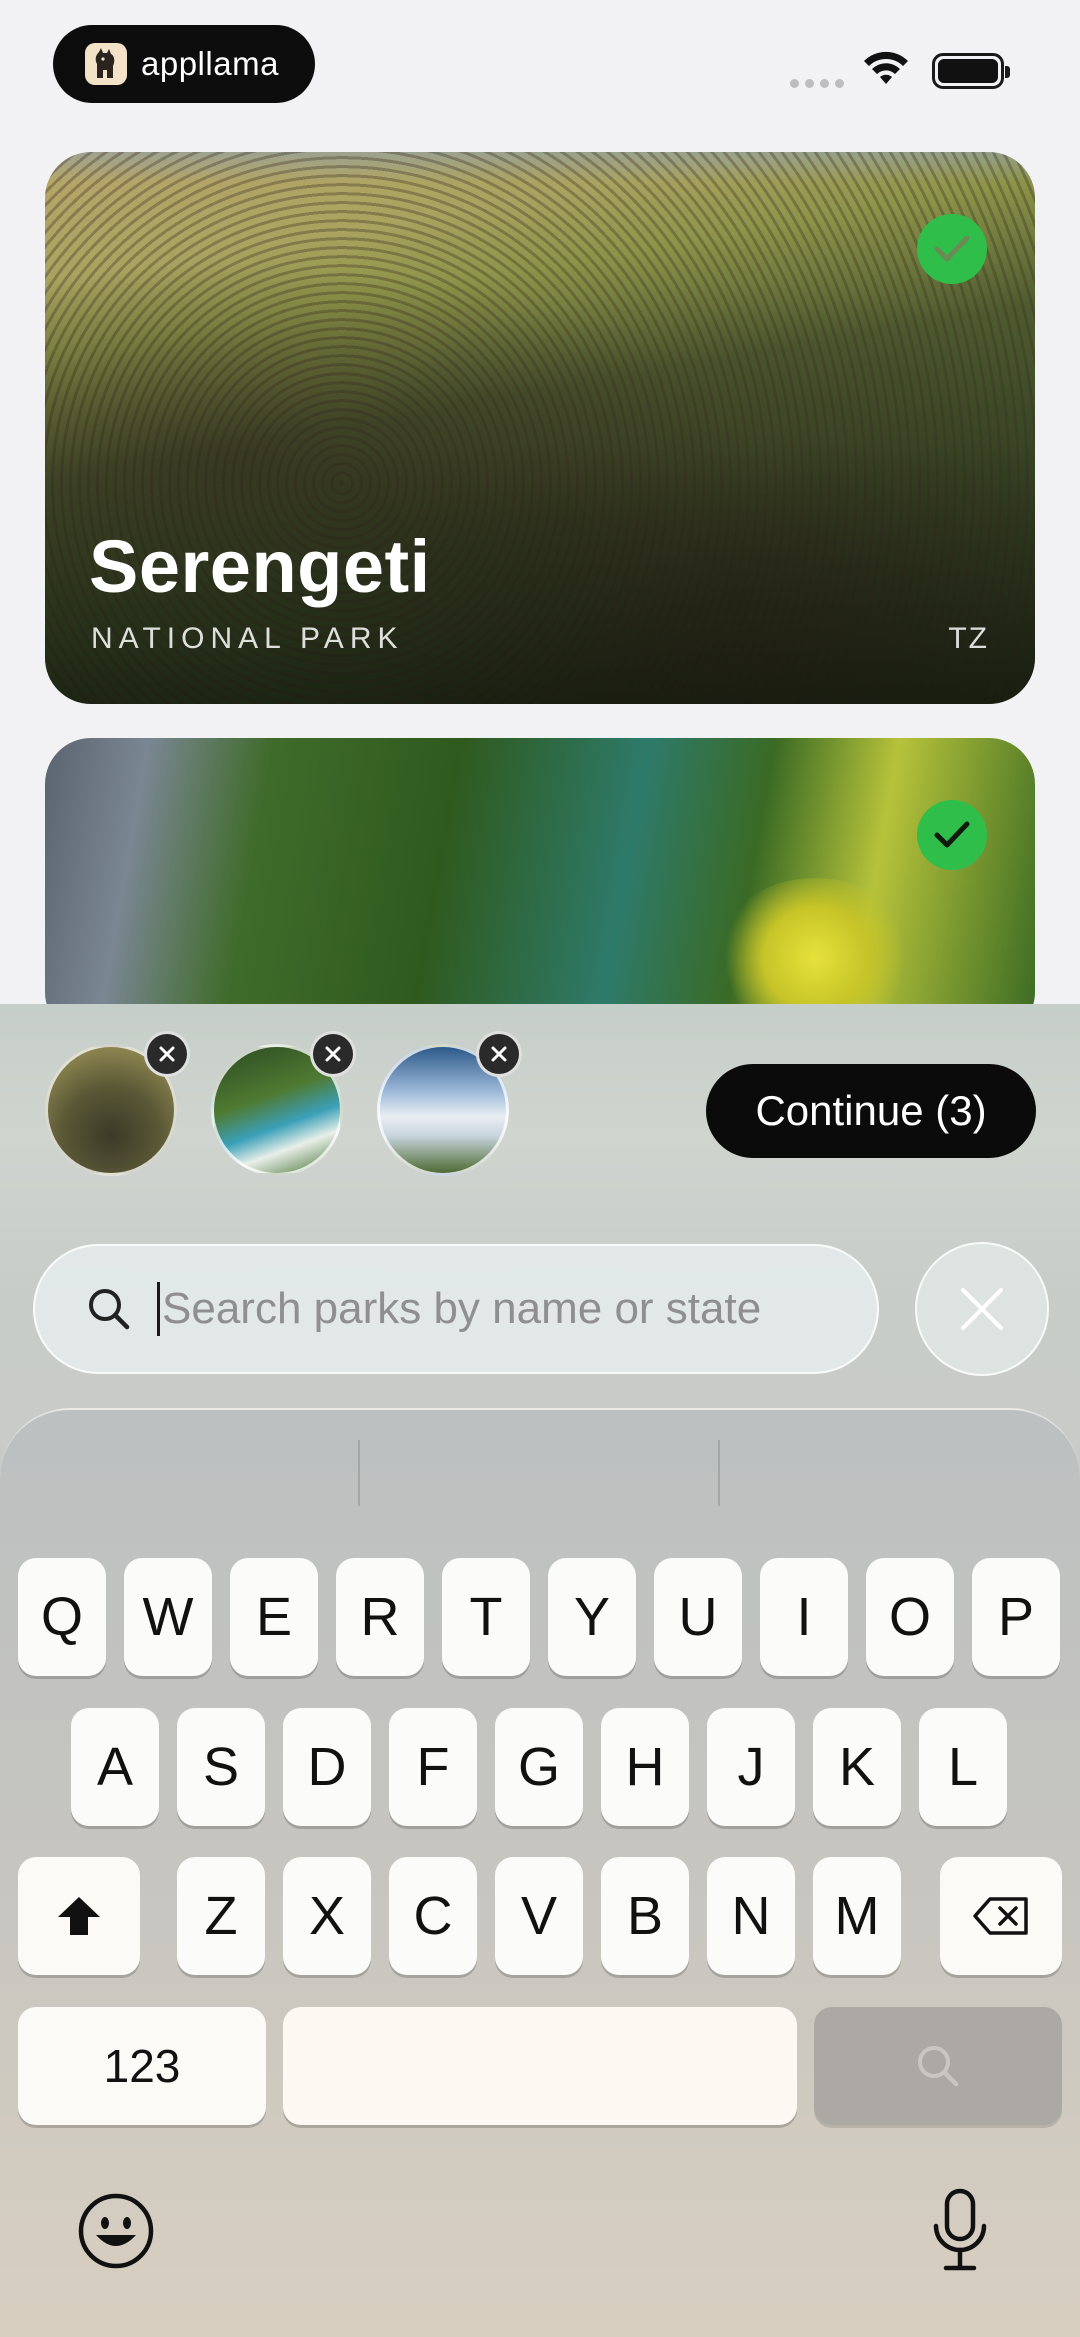 Image resolution: width=1080 pixels, height=2337 pixels. Describe the element at coordinates (62, 1617) in the screenshot. I see `key-q: Q` at that location.